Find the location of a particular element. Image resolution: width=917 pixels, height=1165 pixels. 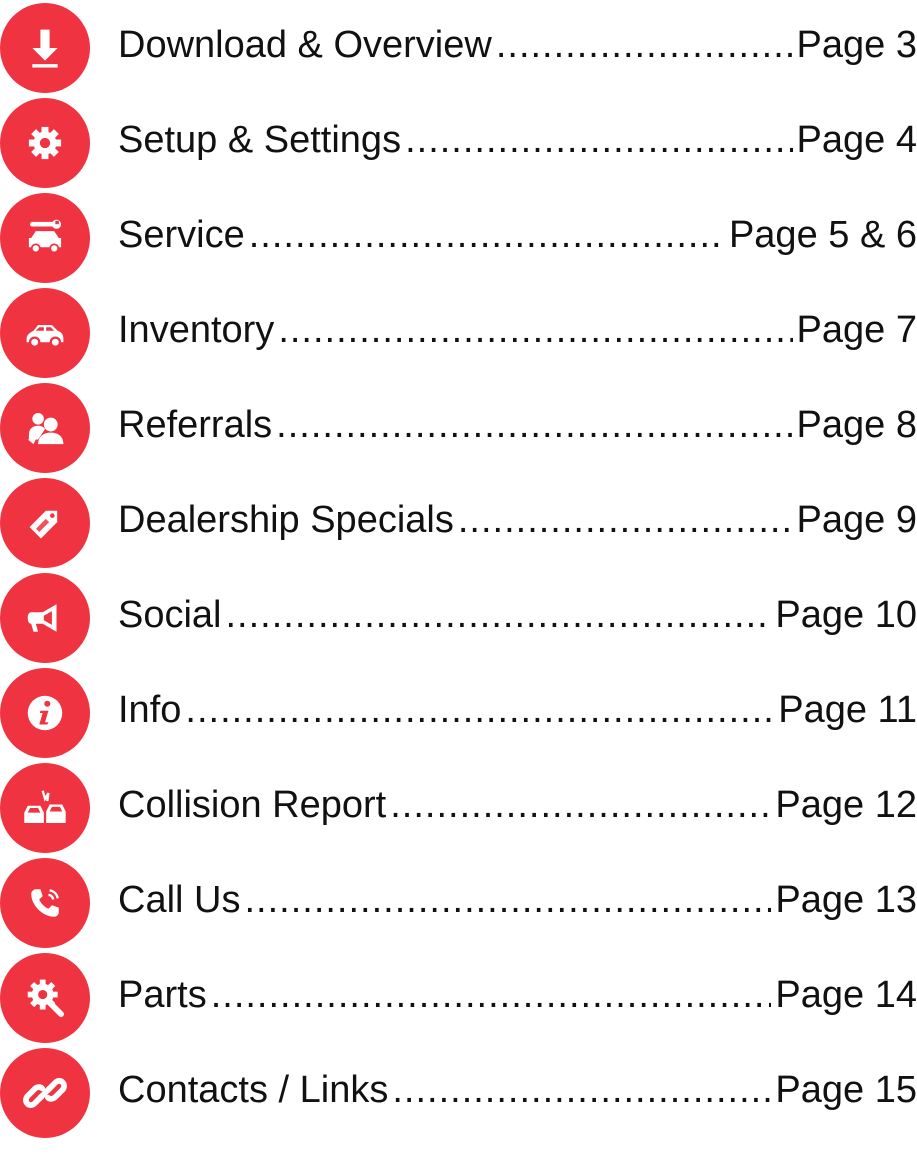

toc-page-number: Page 11 is located at coordinates (847, 710).